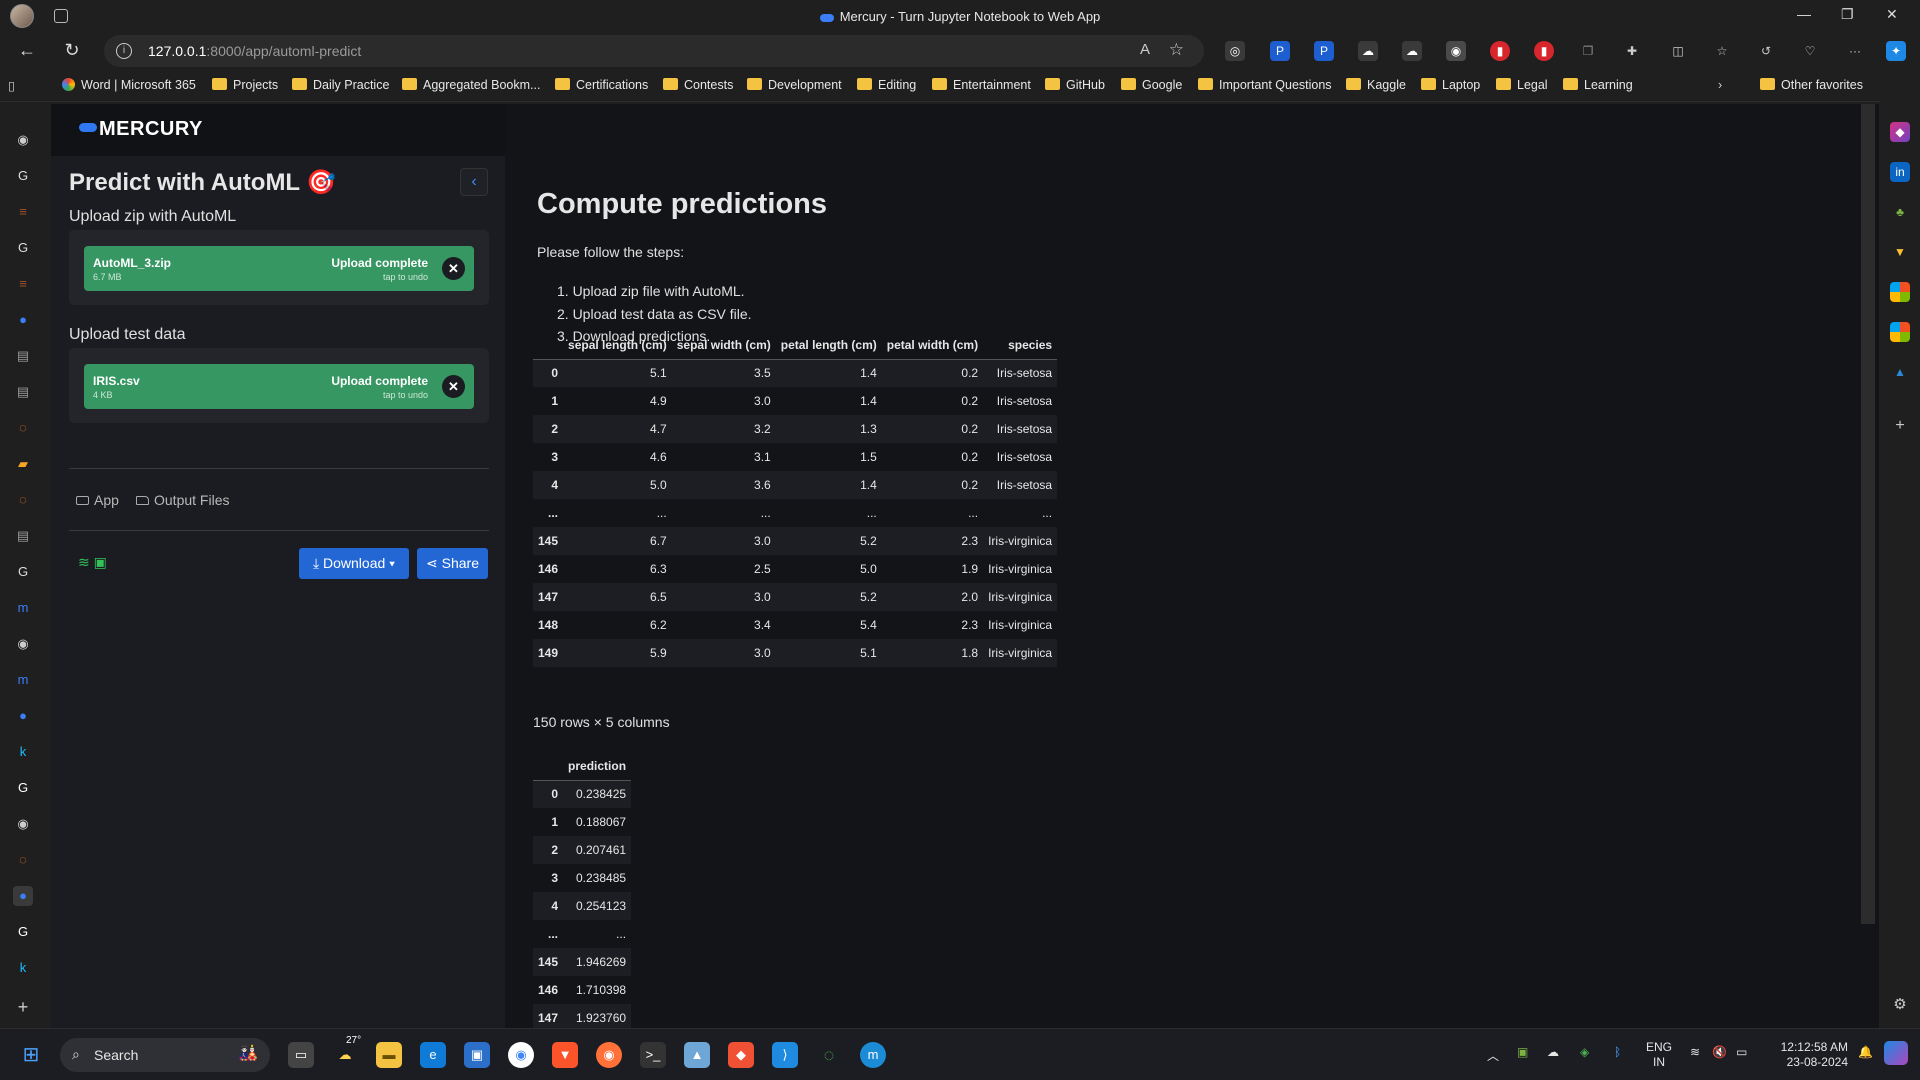 This screenshot has height=1080, width=1920. What do you see at coordinates (1544, 51) in the screenshot?
I see `extension-red2-icon: ▮` at bounding box center [1544, 51].